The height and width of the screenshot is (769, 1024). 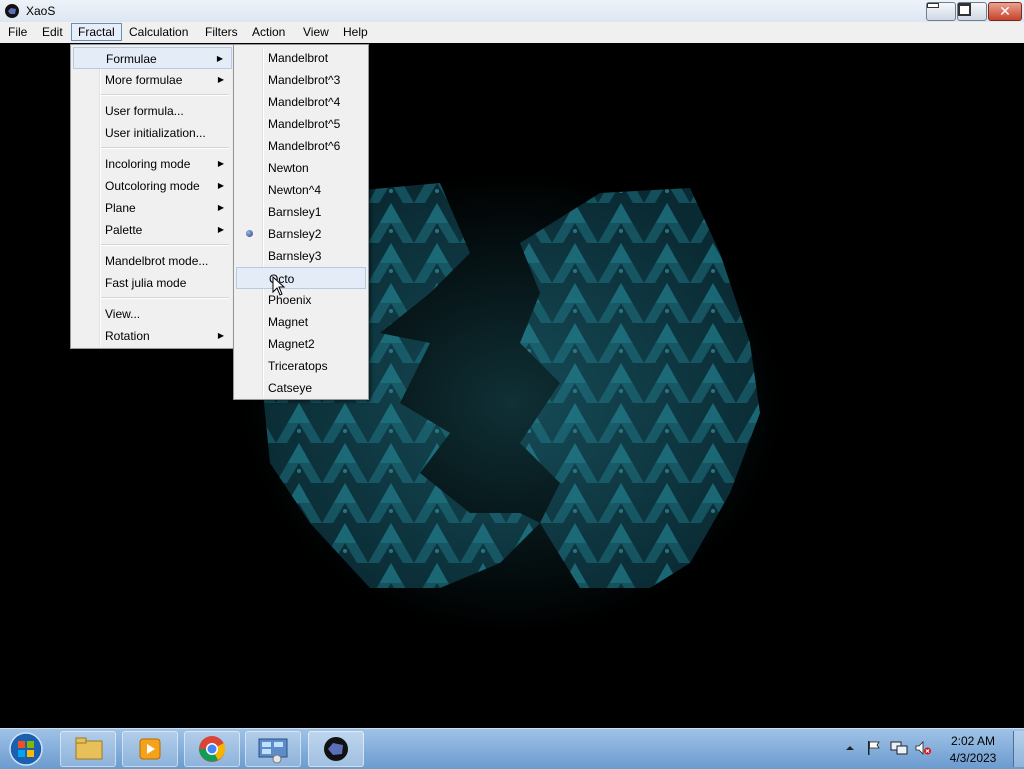 I want to click on fractal-menu-outcoloring-mode: Outcoloring mode ▶, so click(x=152, y=186).